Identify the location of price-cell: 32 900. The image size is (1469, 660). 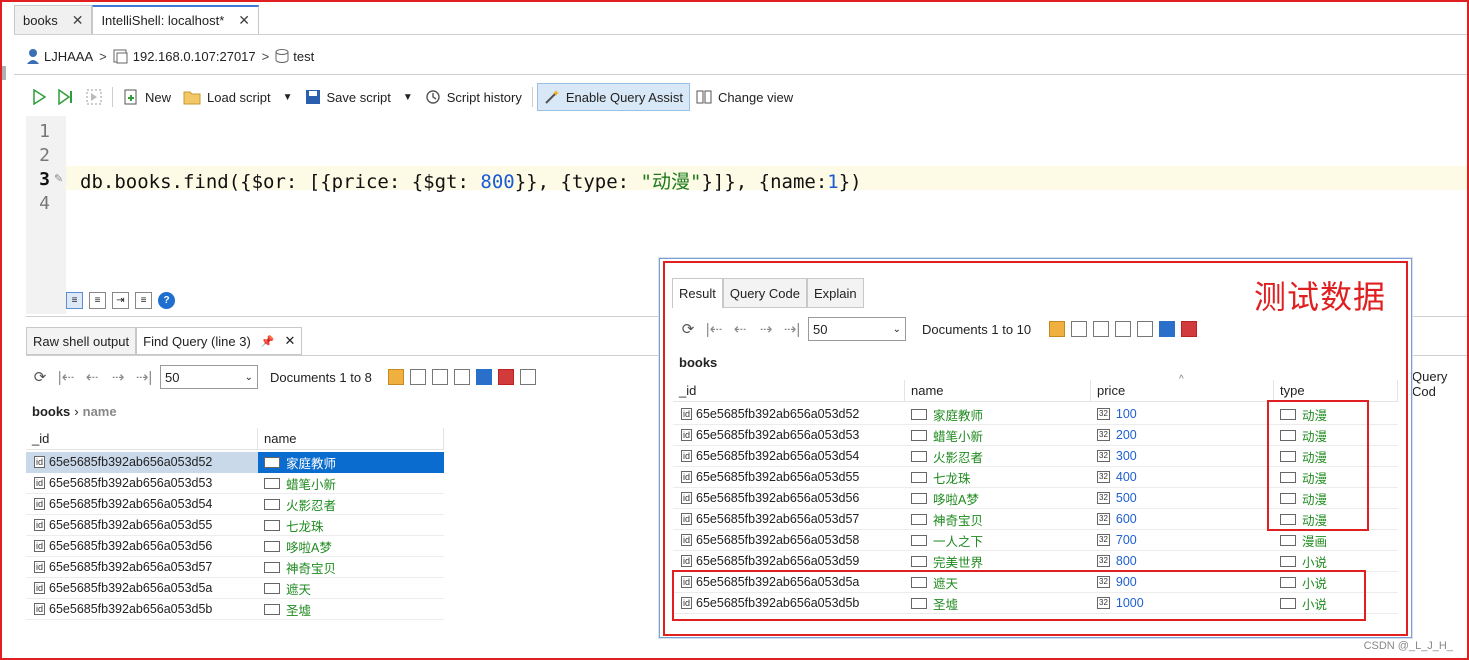
(1182, 582).